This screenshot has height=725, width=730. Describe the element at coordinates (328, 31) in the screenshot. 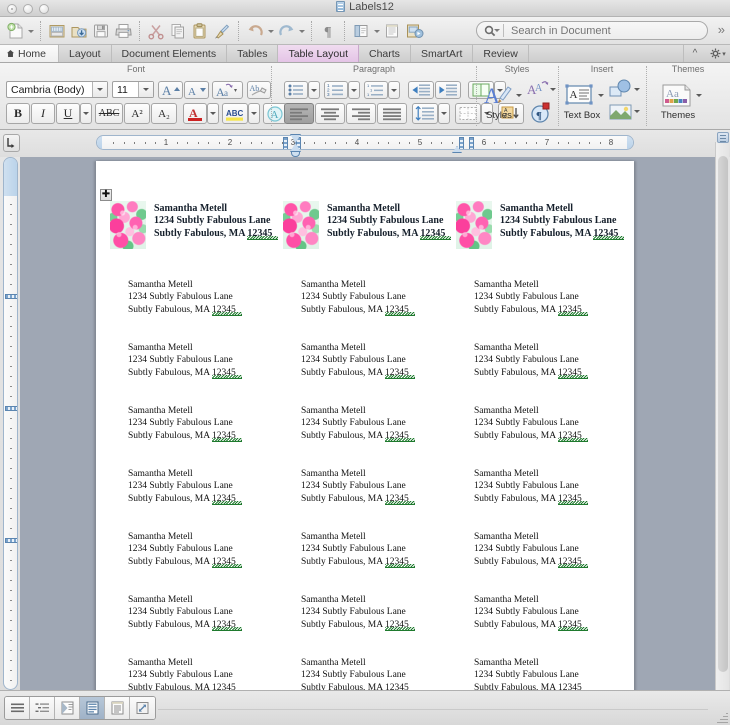

I see `show-formatting-marks-button: ¶` at that location.